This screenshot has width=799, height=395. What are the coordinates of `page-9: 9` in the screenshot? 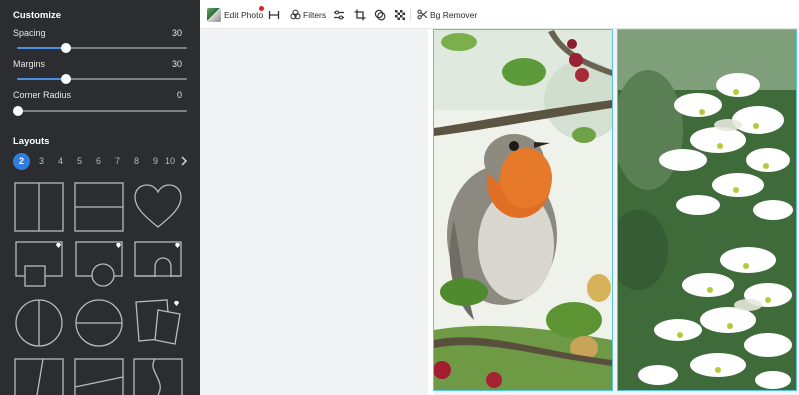 It's located at (155, 161).